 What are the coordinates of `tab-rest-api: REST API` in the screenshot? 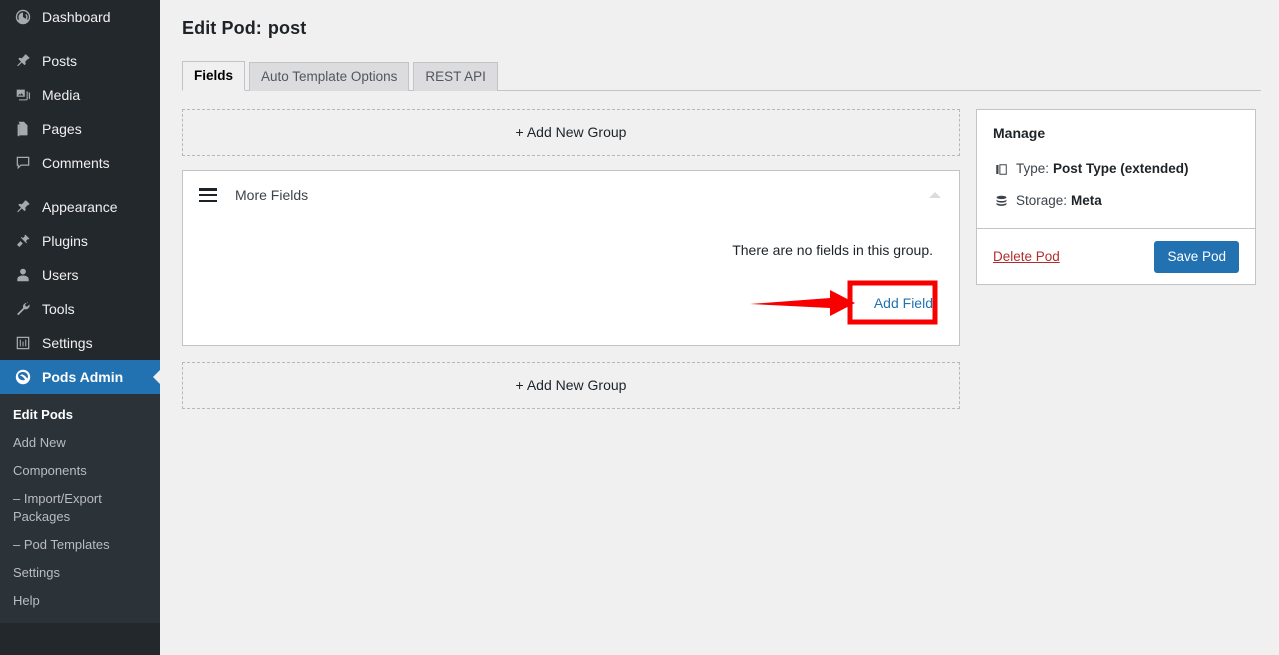 It's located at (455, 76).